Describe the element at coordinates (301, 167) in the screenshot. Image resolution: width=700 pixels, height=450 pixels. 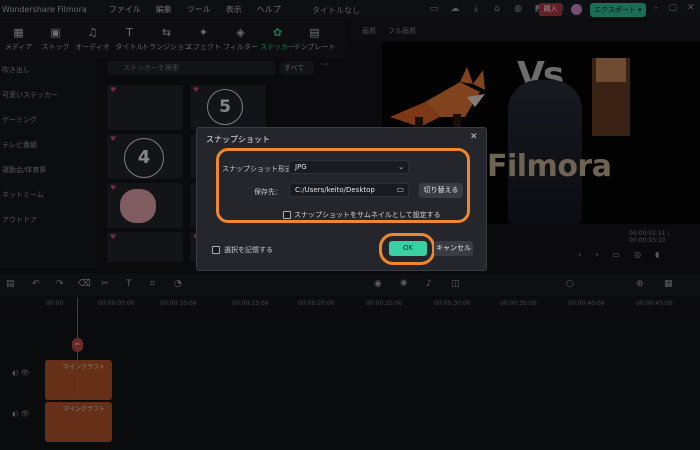
I see `format-value: JPG` at that location.